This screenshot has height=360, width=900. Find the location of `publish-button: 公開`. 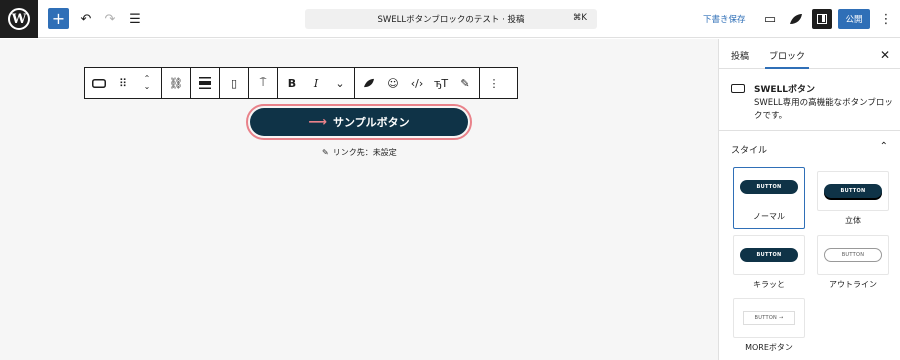

publish-button: 公開 is located at coordinates (854, 19).